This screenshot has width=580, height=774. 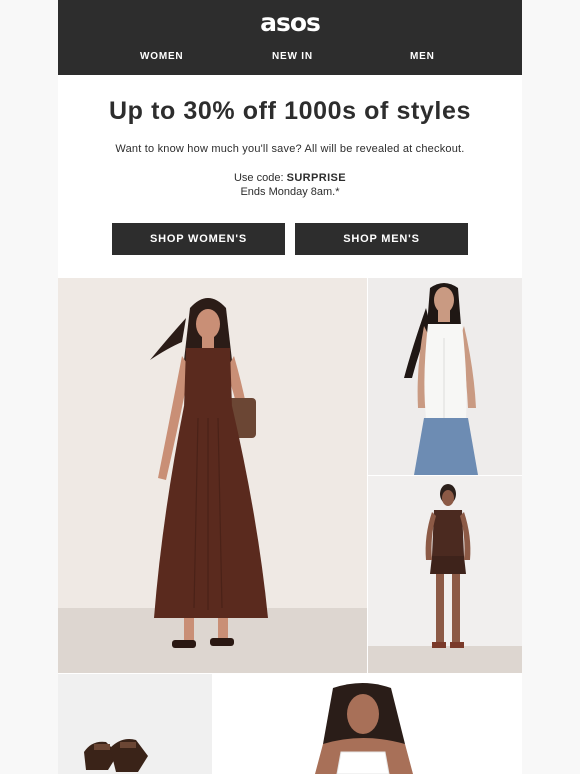 I want to click on model-white-top-jeans-photo, so click(x=445, y=376).